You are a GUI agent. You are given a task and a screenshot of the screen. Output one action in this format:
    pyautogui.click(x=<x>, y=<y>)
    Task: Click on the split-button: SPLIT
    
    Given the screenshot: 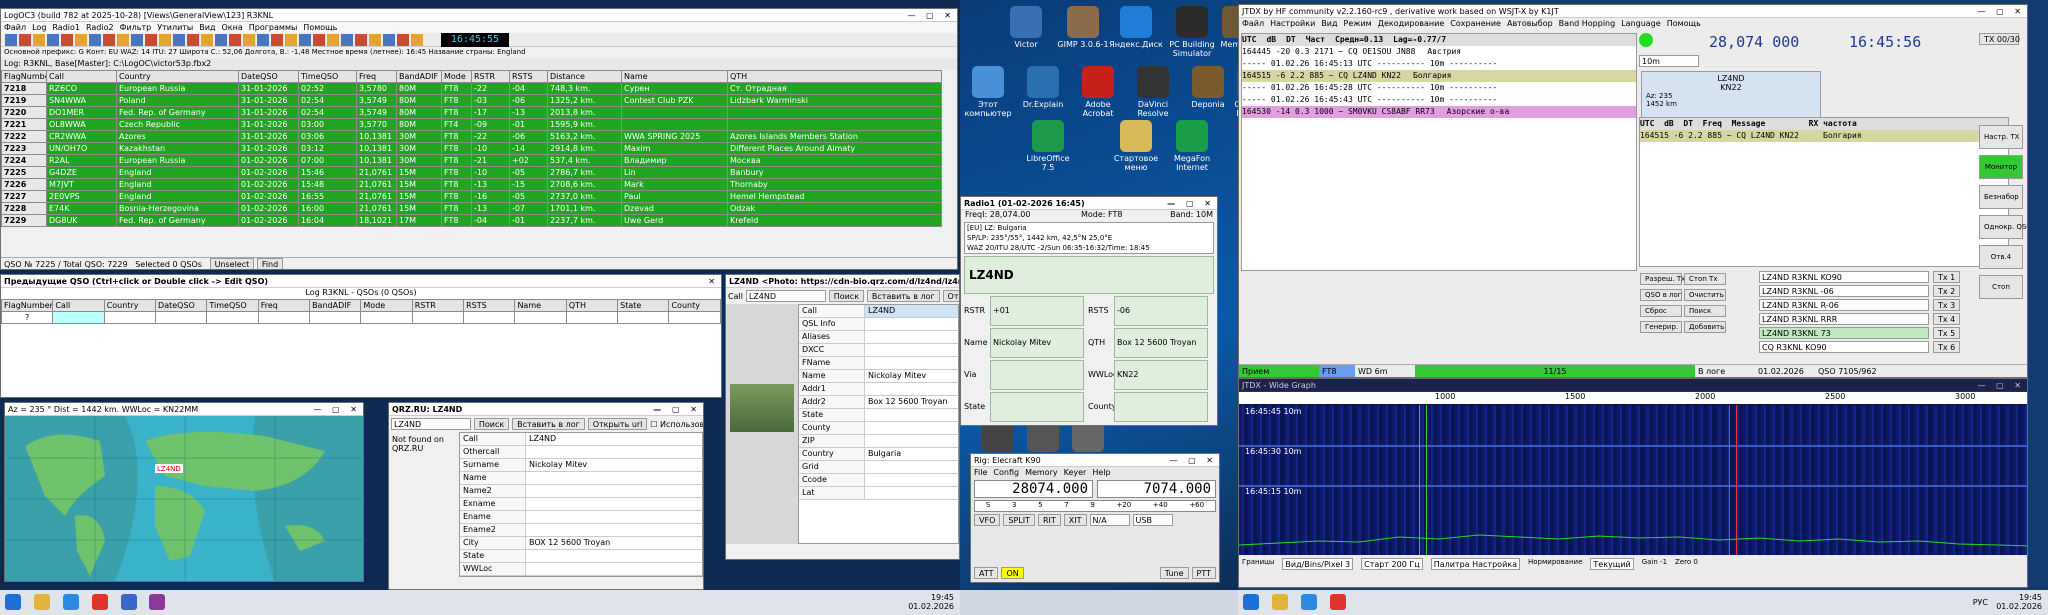 What is the action you would take?
    pyautogui.click(x=1019, y=520)
    